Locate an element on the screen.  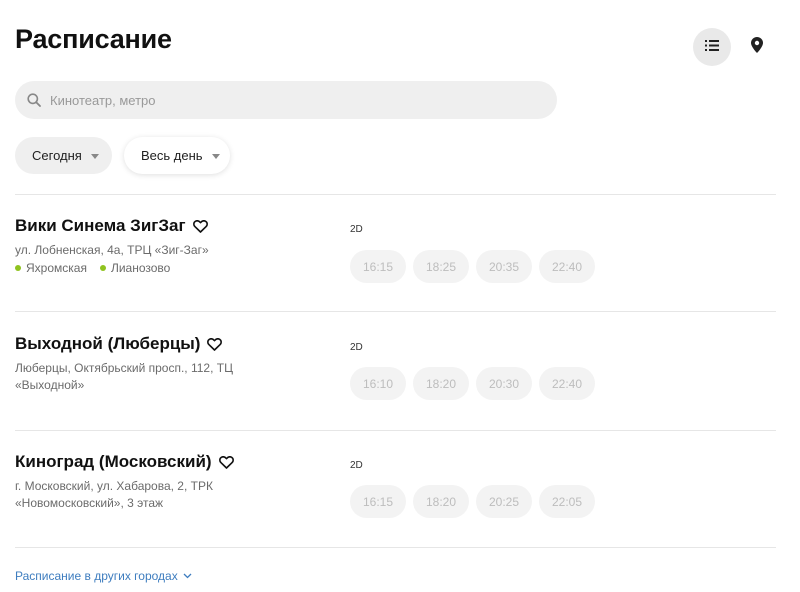
time-filter-dropdown: Весь день is located at coordinates (177, 155).